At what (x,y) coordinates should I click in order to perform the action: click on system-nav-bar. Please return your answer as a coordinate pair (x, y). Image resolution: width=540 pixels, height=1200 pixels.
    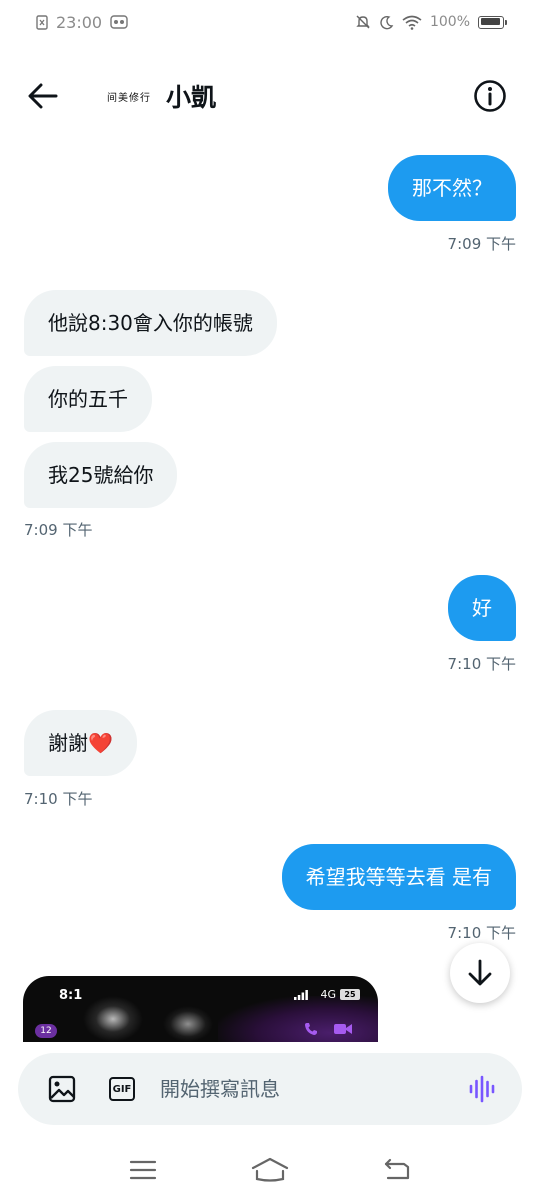
    Looking at the image, I should click on (270, 1170).